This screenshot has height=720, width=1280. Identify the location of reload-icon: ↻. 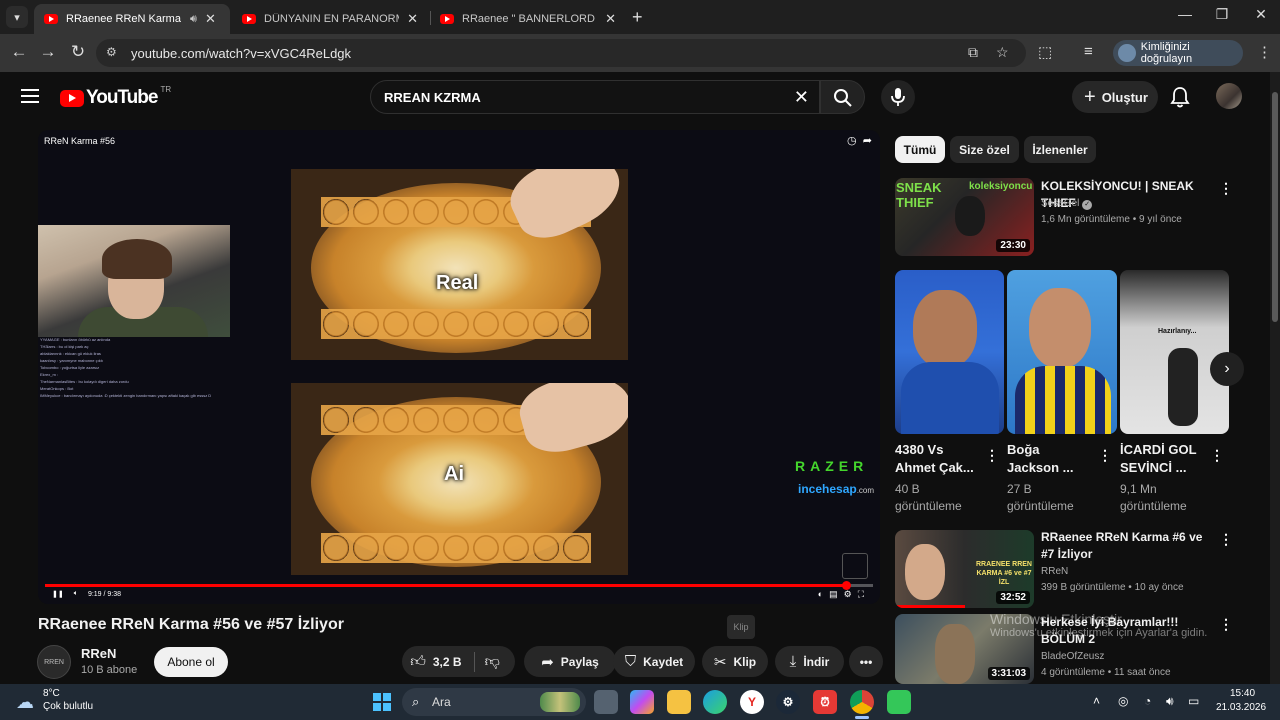
(78, 52).